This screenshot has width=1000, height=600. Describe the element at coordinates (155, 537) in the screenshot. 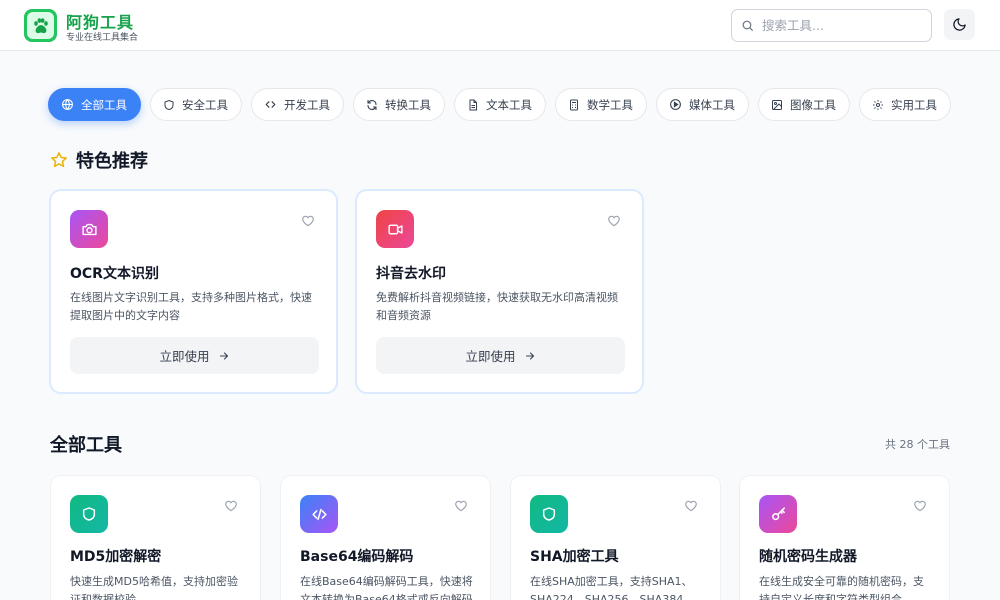

I see `tool-card-md5: MD5加密解密 快速生成MD5哈希值，支持加密验证和数据校验` at that location.